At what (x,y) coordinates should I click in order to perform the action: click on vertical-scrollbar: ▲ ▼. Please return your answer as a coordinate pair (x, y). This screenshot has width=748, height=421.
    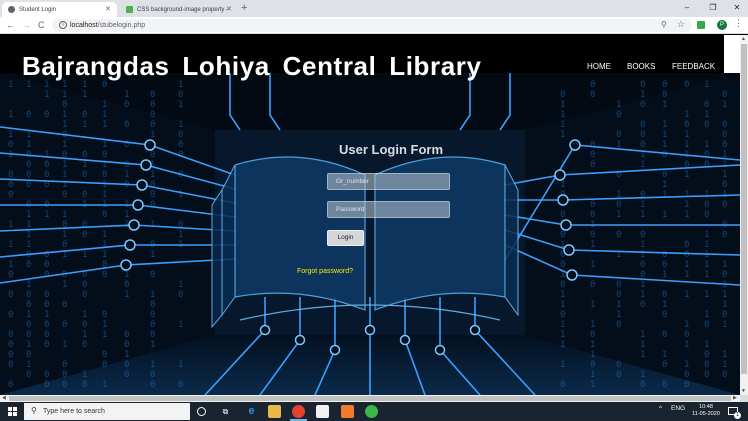
    Looking at the image, I should click on (744, 215).